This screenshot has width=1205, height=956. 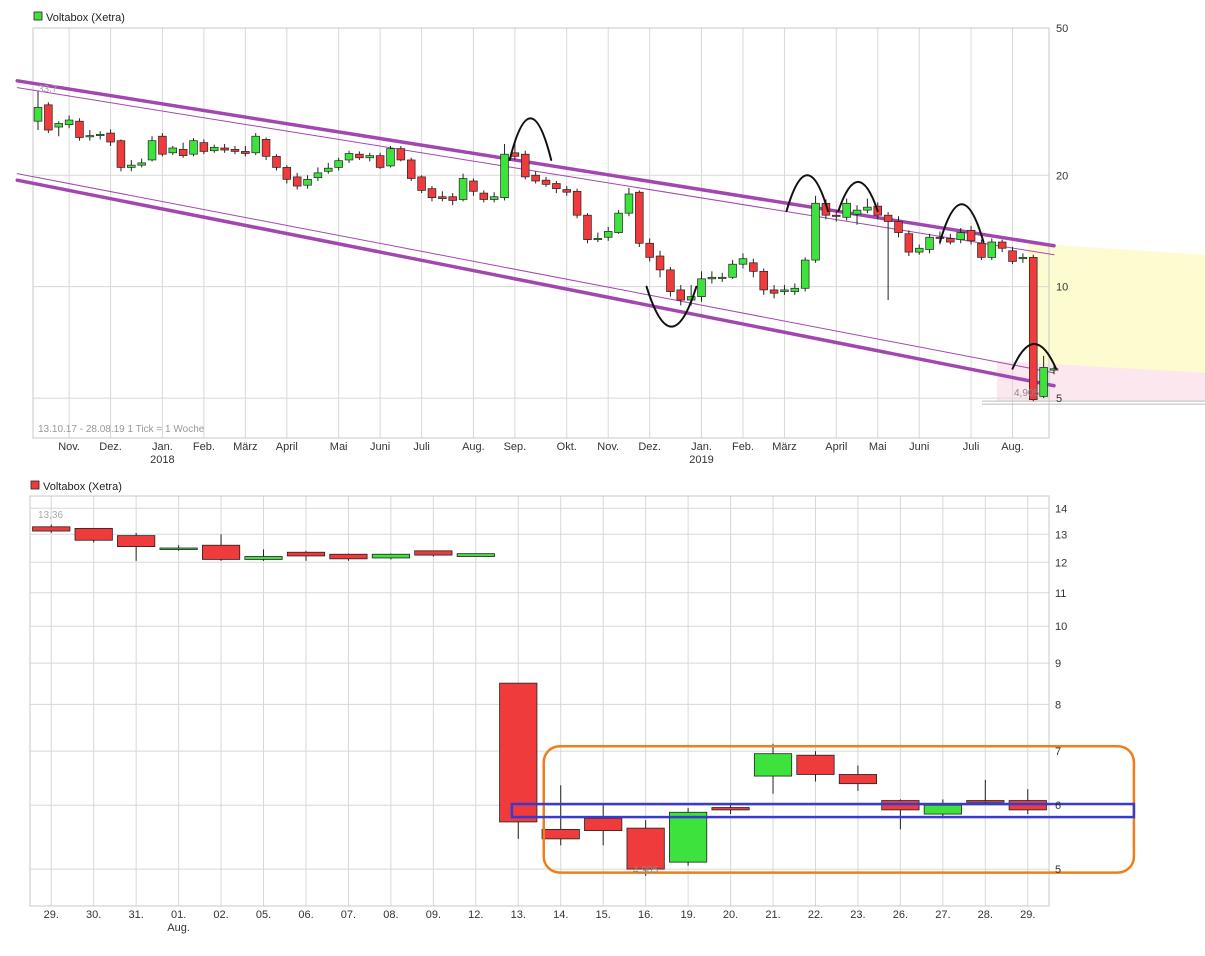 I want to click on annotation-arc, so click(x=671, y=306).